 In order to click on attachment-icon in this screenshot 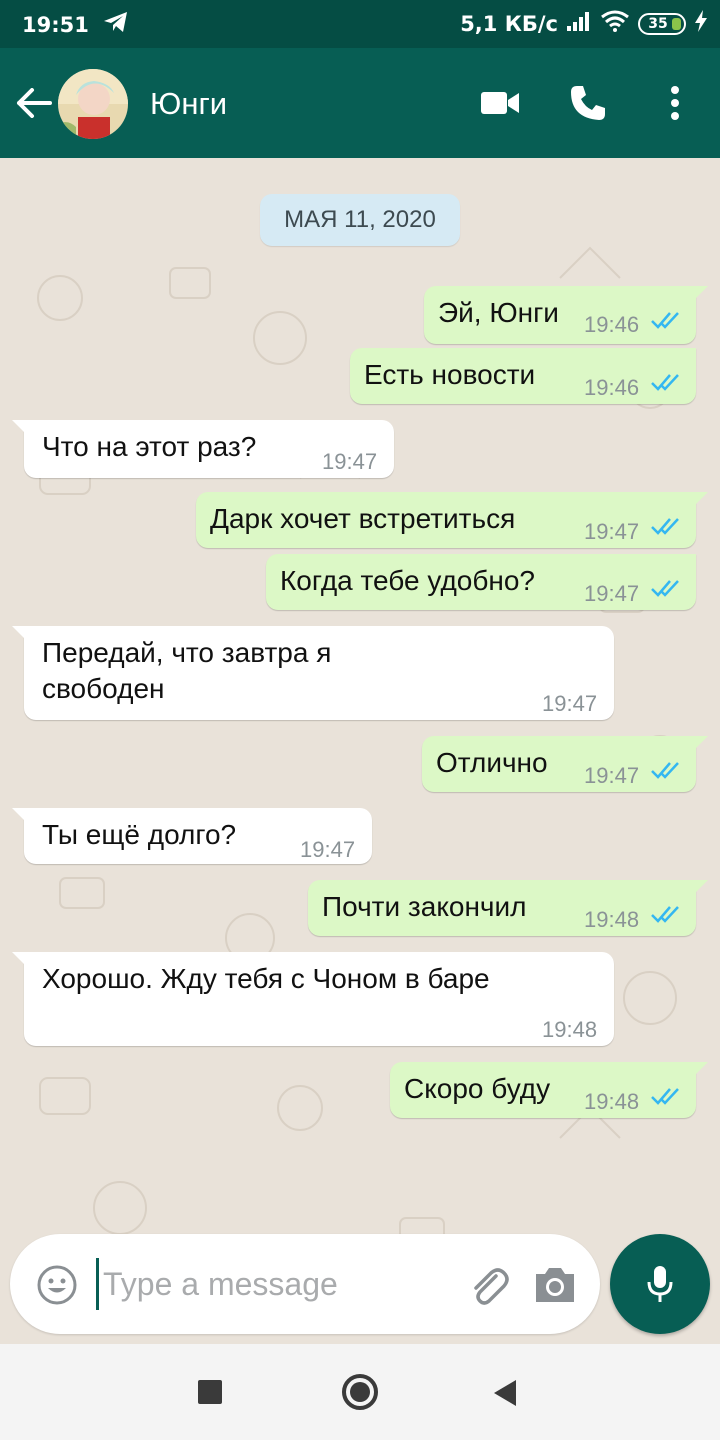, I will do `click(489, 1287)`.